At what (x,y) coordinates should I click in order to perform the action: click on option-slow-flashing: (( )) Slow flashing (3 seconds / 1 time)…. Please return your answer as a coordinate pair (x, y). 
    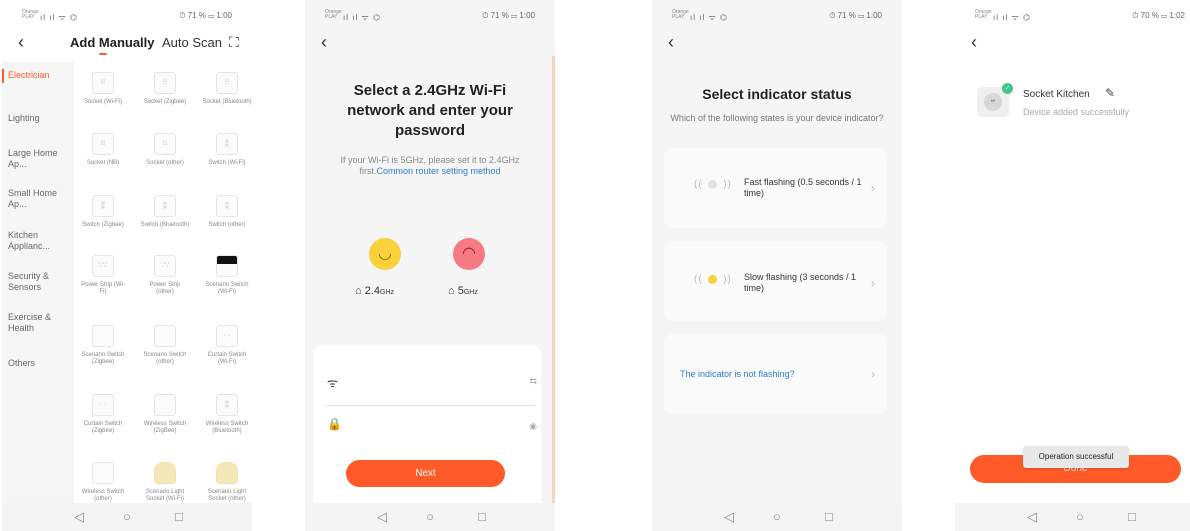
    Looking at the image, I should click on (775, 281).